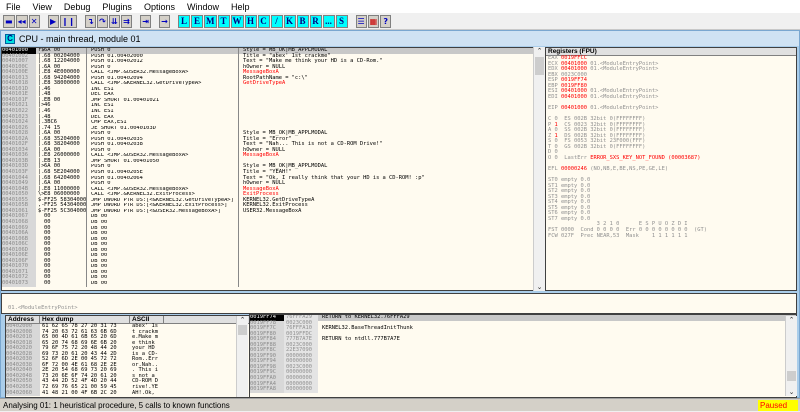 The height and width of the screenshot is (412, 800). I want to click on menu-plugins: Plugins, so click(117, 6).